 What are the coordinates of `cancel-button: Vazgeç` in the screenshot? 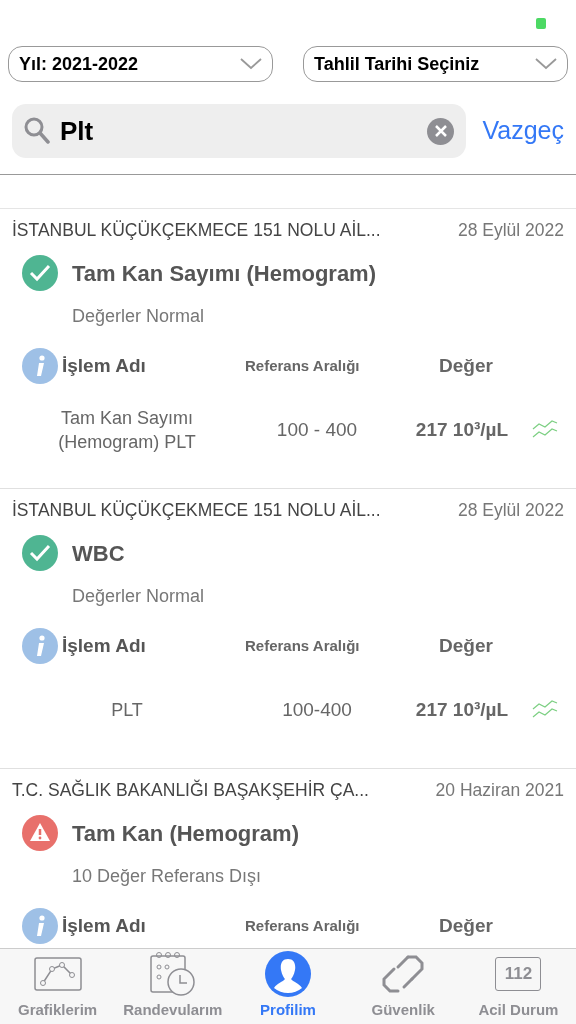 It's located at (523, 131).